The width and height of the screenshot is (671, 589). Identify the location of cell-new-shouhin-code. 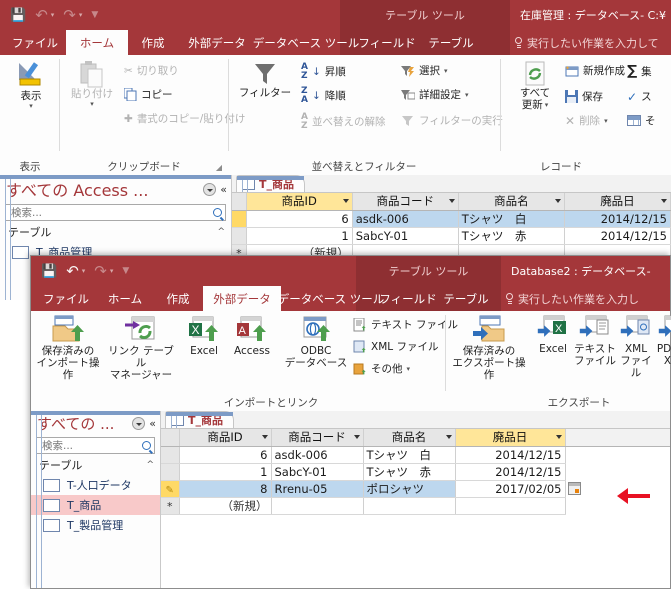
(317, 506).